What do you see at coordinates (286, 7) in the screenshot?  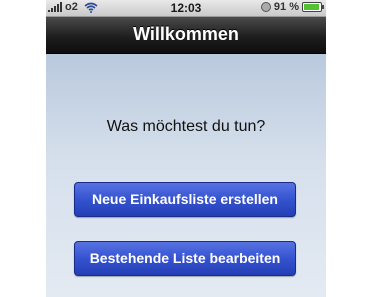 I see `battery-percentage: 91 %` at bounding box center [286, 7].